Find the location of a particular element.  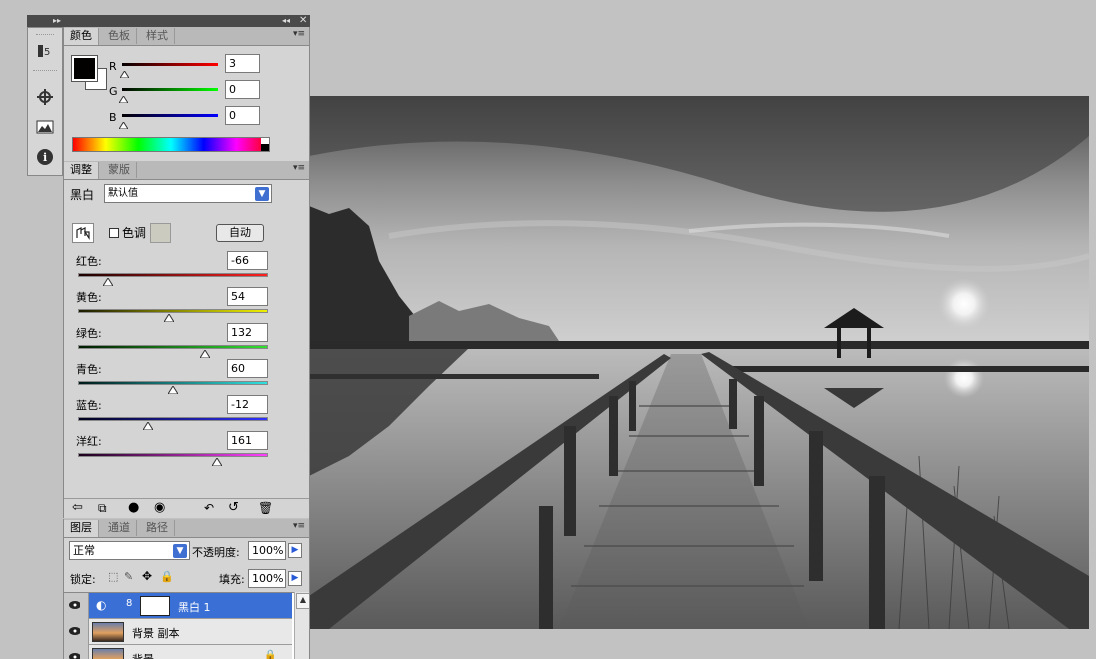

slider-value-field: 161 is located at coordinates (247, 440).